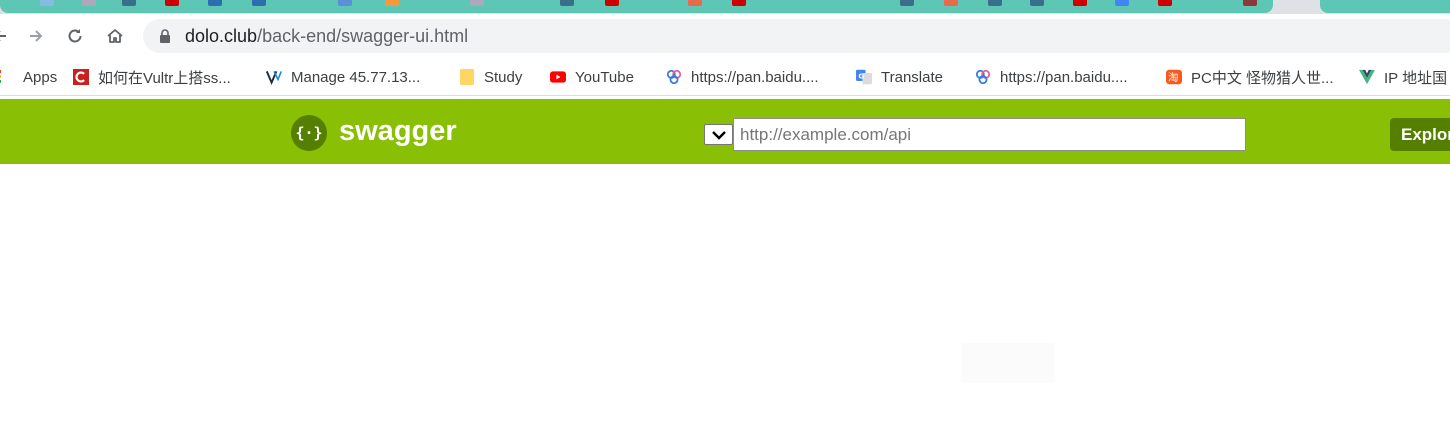 The height and width of the screenshot is (443, 1450). I want to click on youtube-icon, so click(558, 77).